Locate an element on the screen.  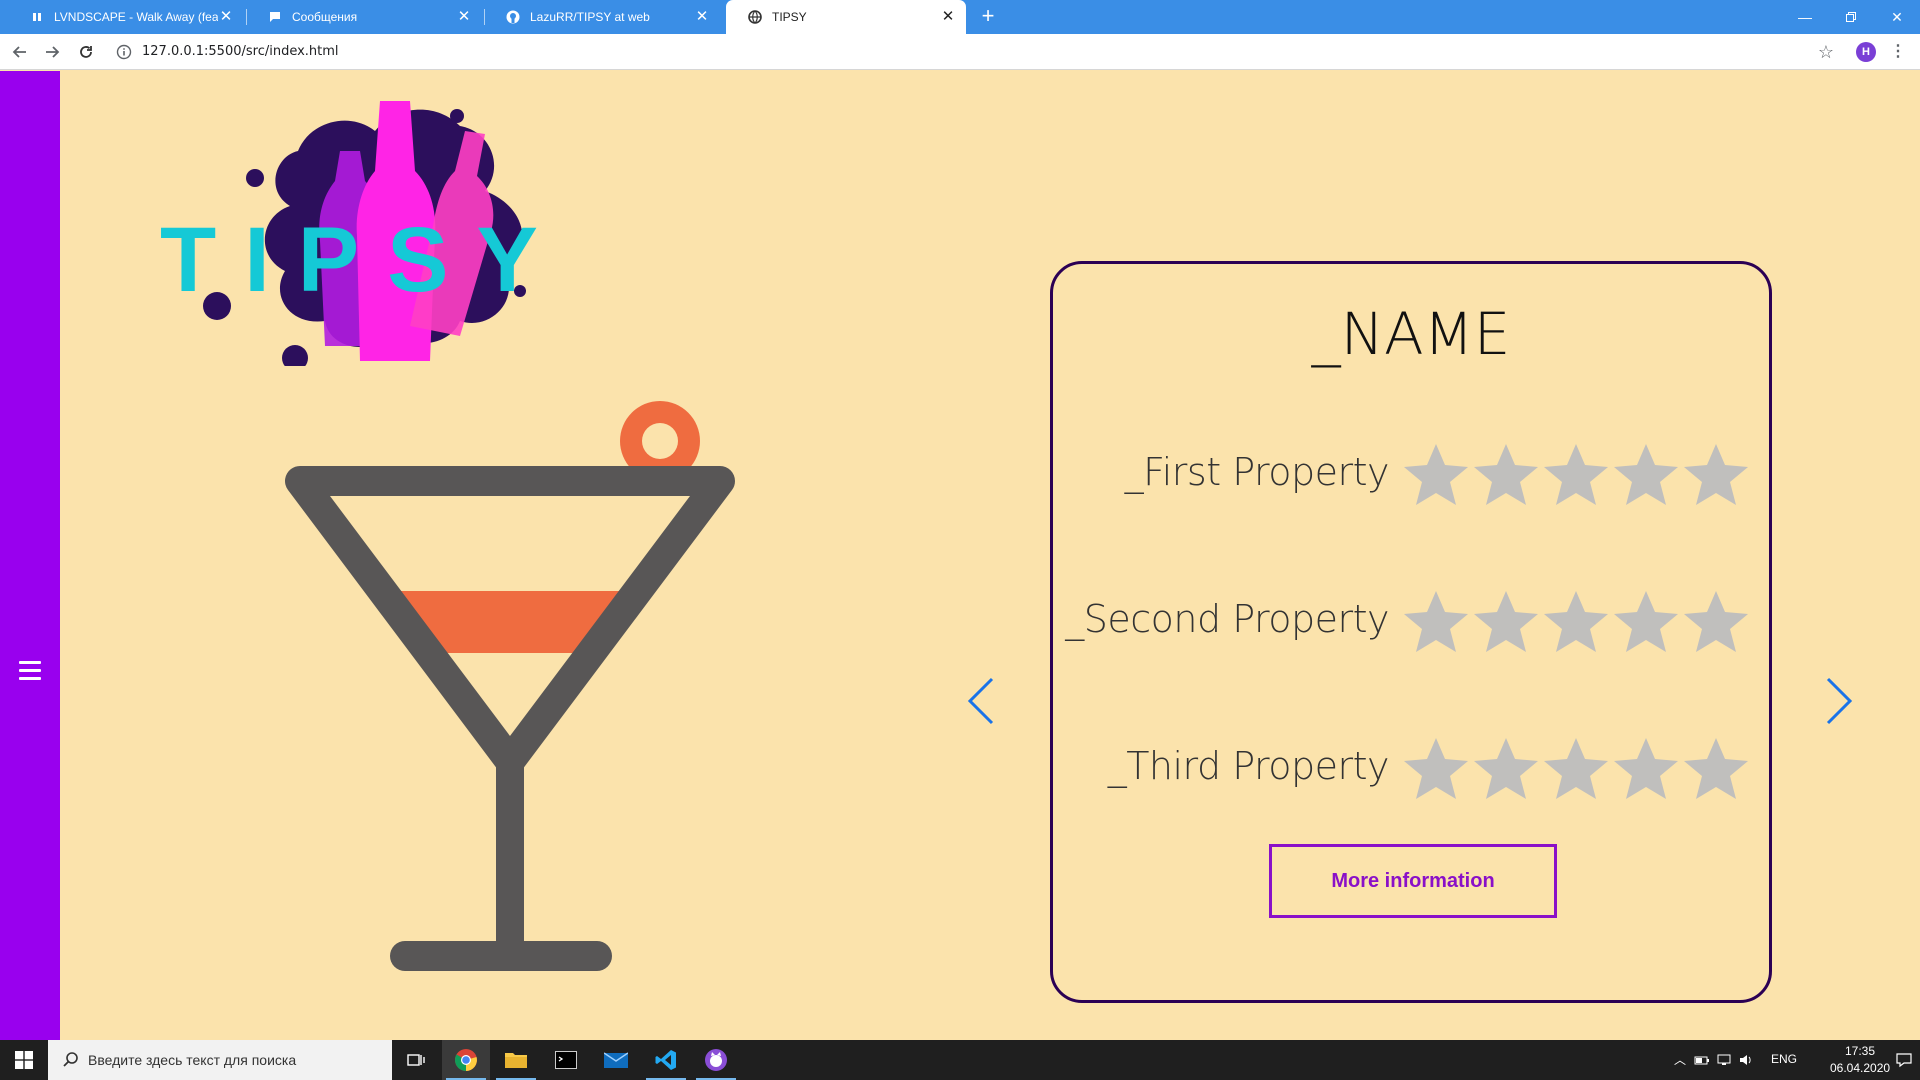
language-indicator: ENG is located at coordinates (1784, 1059).